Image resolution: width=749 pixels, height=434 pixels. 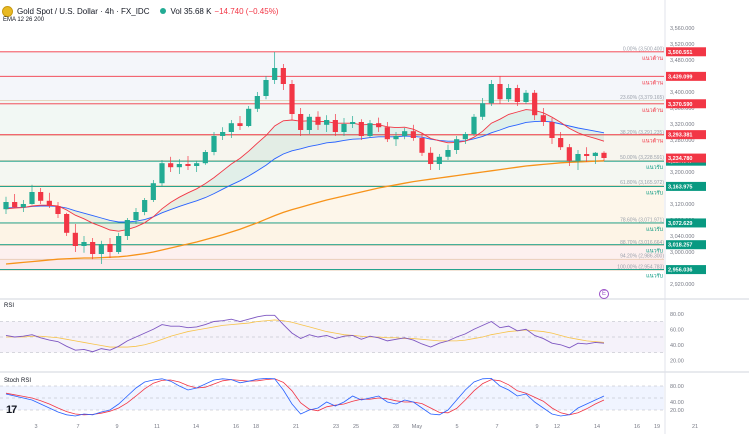 What do you see at coordinates (256, 427) in the screenshot?
I see `time-tick-label: 18` at bounding box center [256, 427].